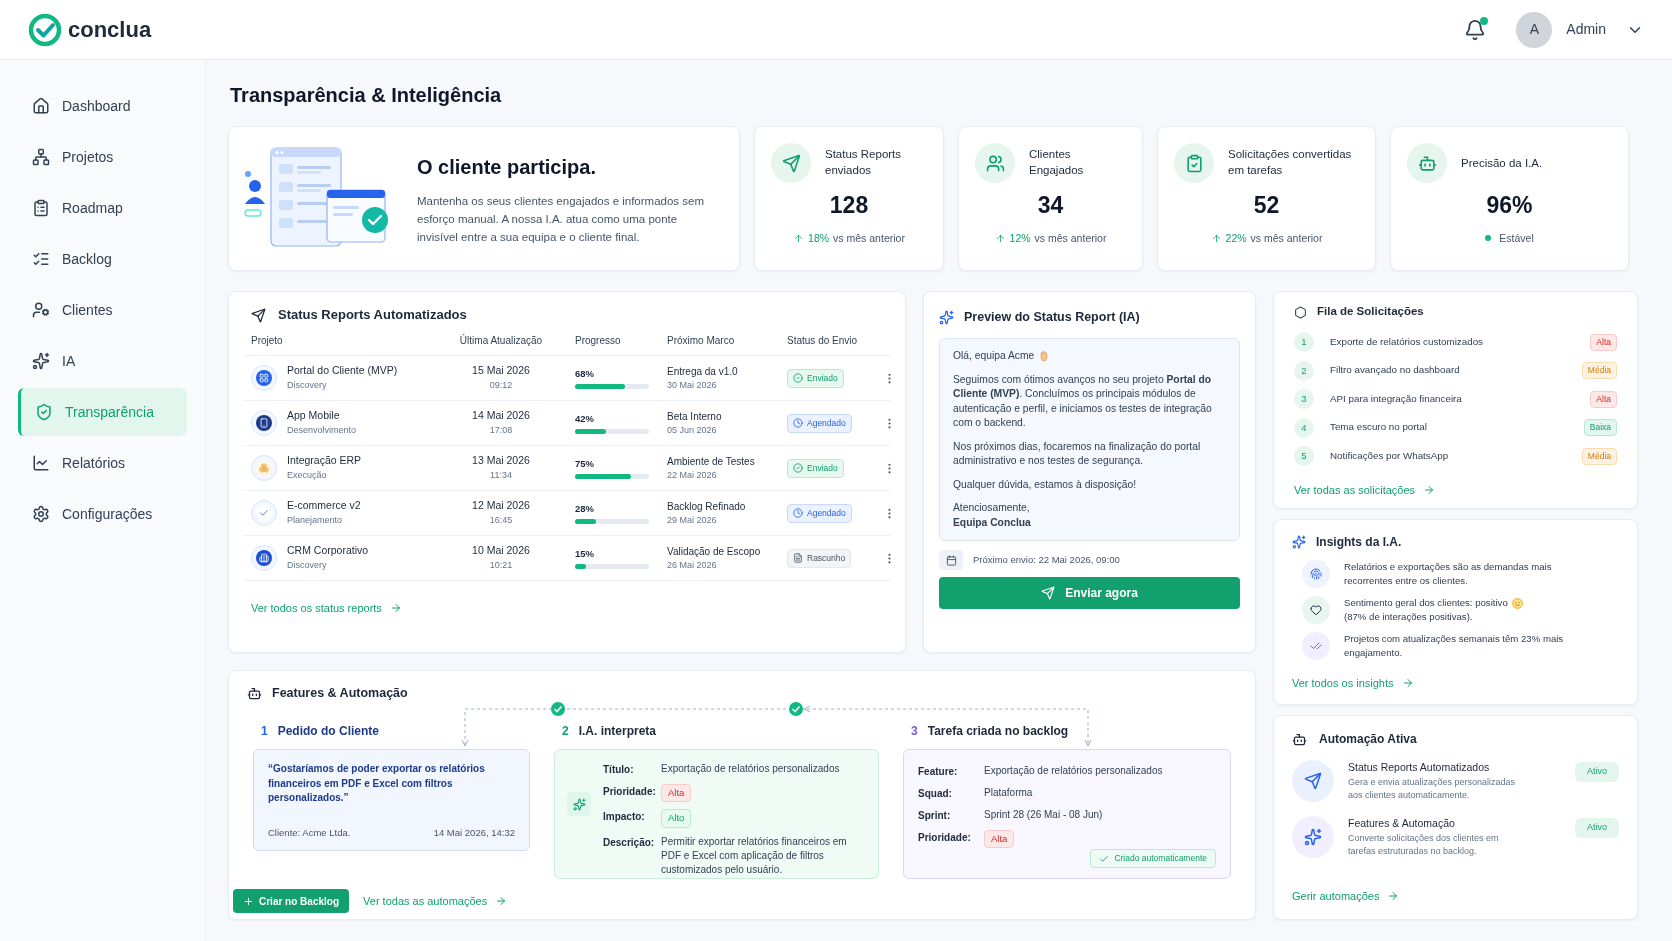 The height and width of the screenshot is (941, 1672). I want to click on automation-description: Converte solicitações dos clientes em tarefas estruturadas no backlog., so click(1424, 844).